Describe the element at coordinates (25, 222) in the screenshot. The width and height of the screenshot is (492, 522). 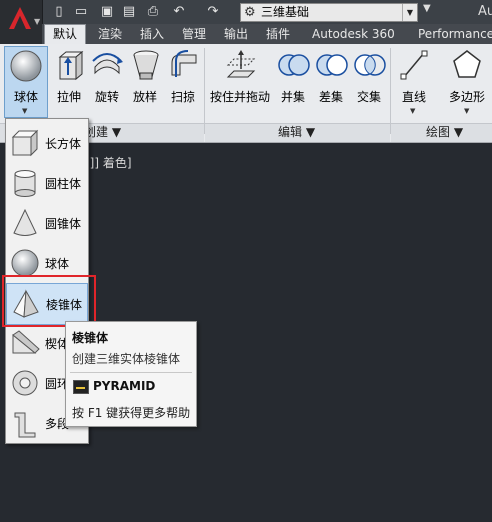
I see `cone-icon` at that location.